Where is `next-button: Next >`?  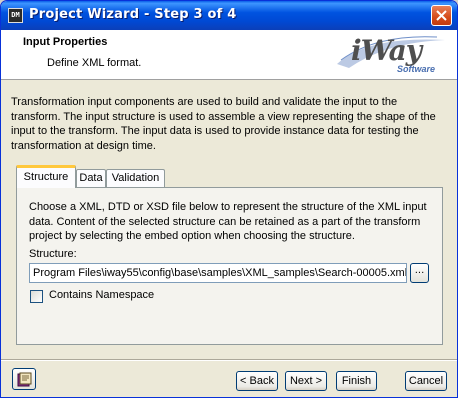
next-button: Next > is located at coordinates (306, 381).